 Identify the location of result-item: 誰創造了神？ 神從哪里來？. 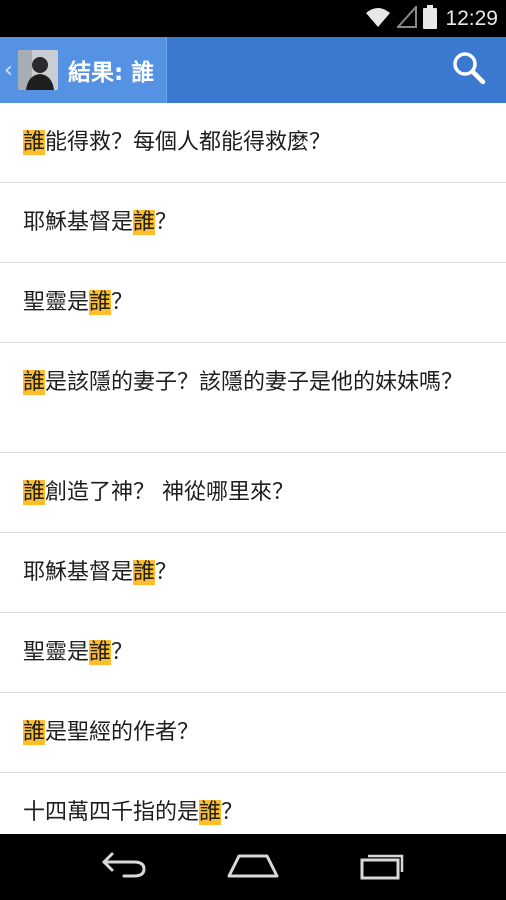
(253, 493).